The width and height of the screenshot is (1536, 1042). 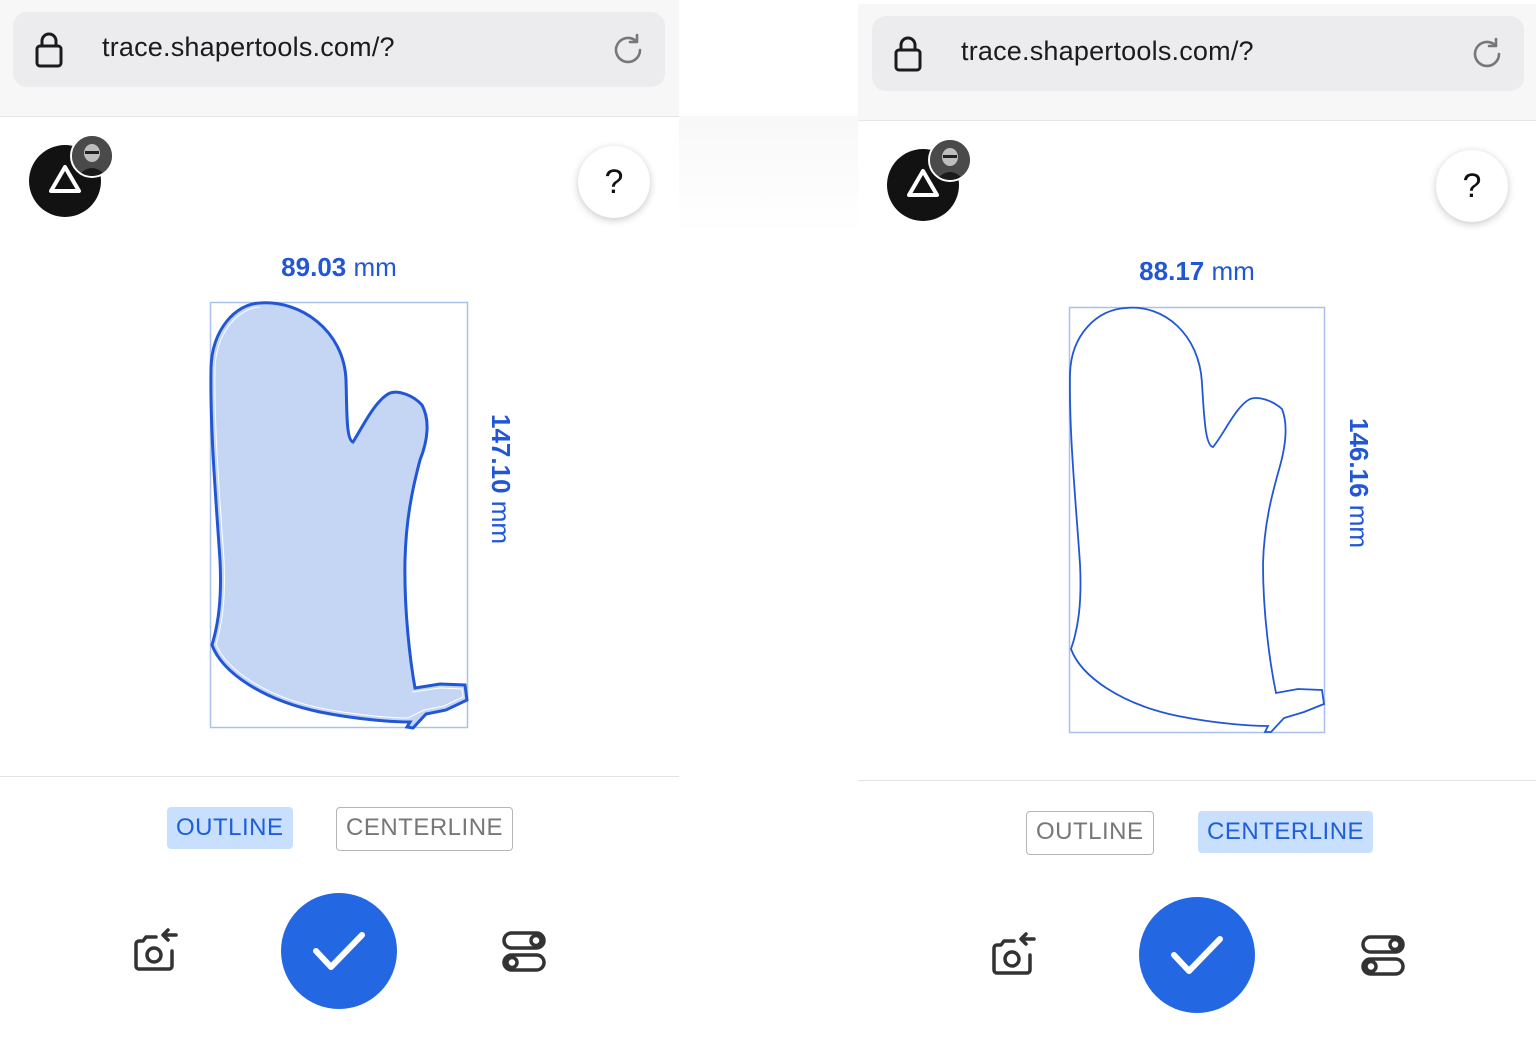 I want to click on bounding-box, so click(x=1197, y=520).